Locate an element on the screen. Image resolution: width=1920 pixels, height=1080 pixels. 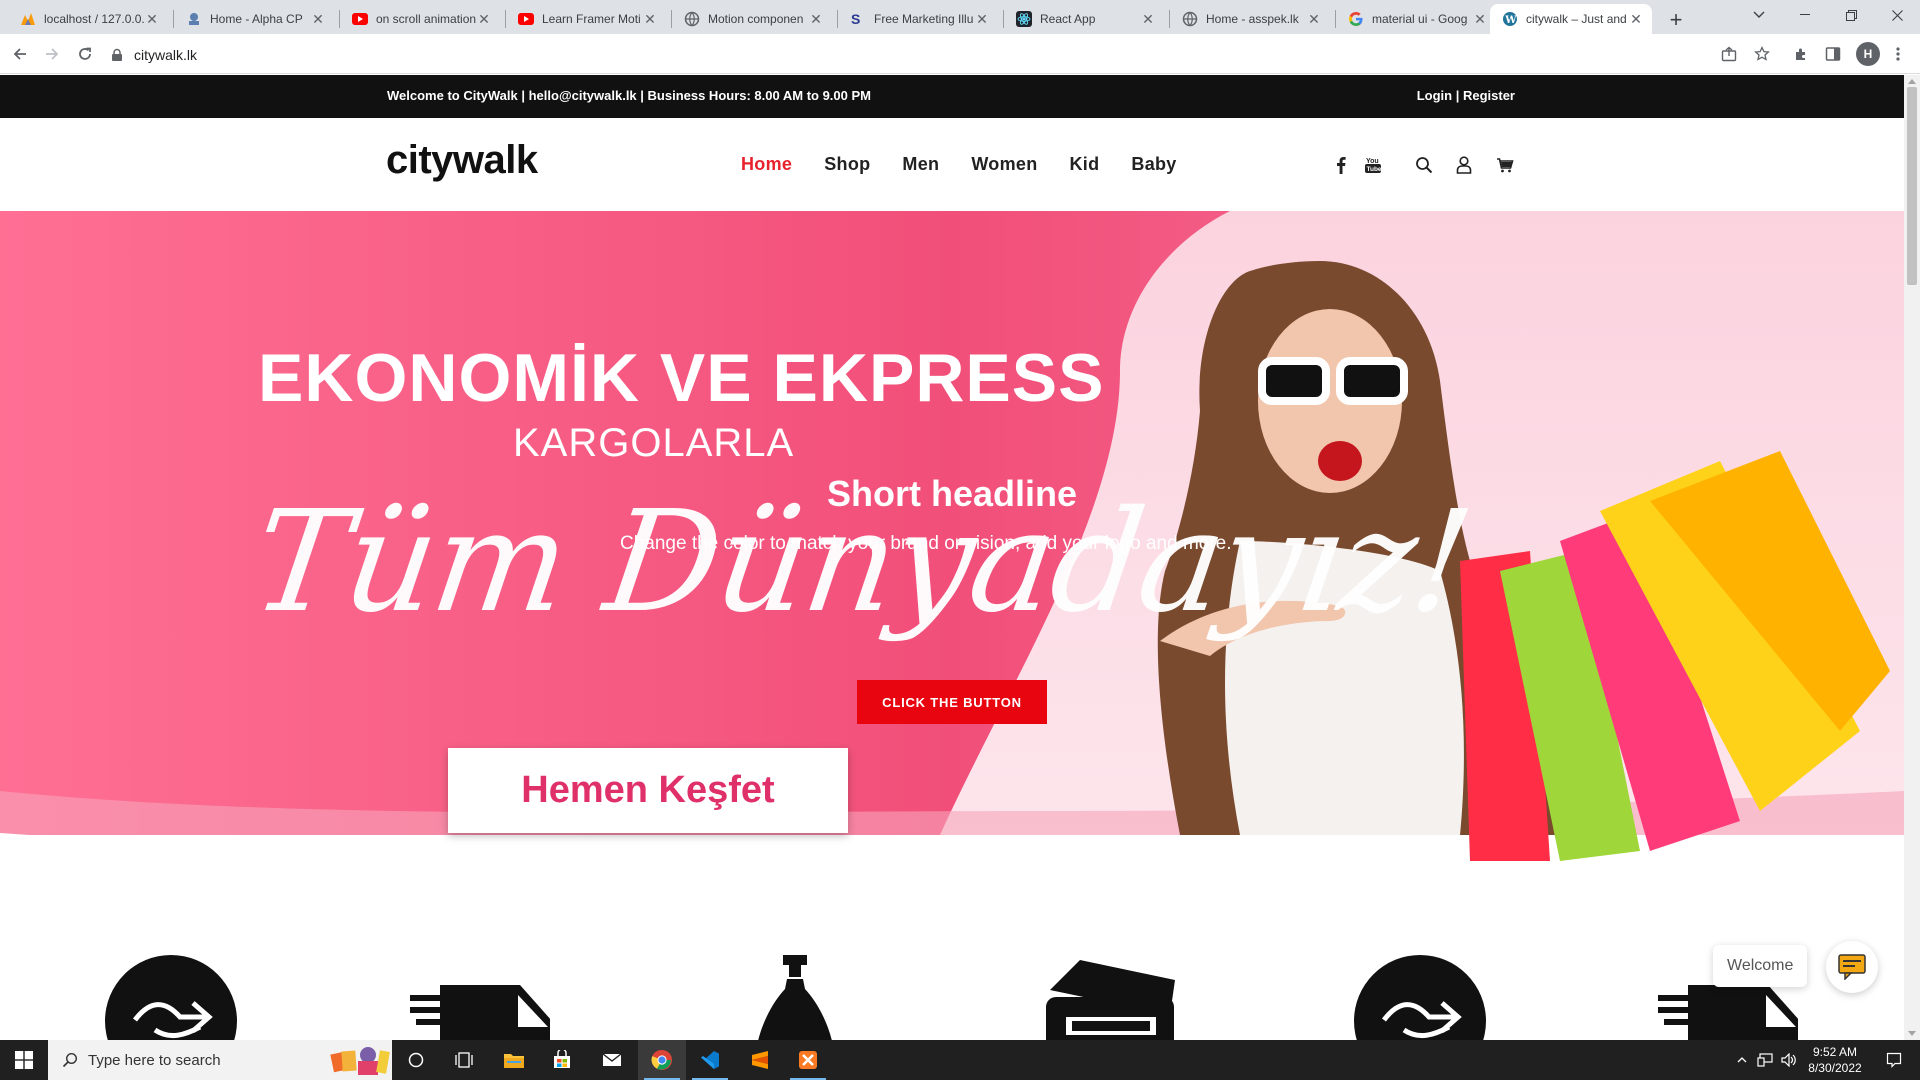
youtube-icon is located at coordinates (360, 19).